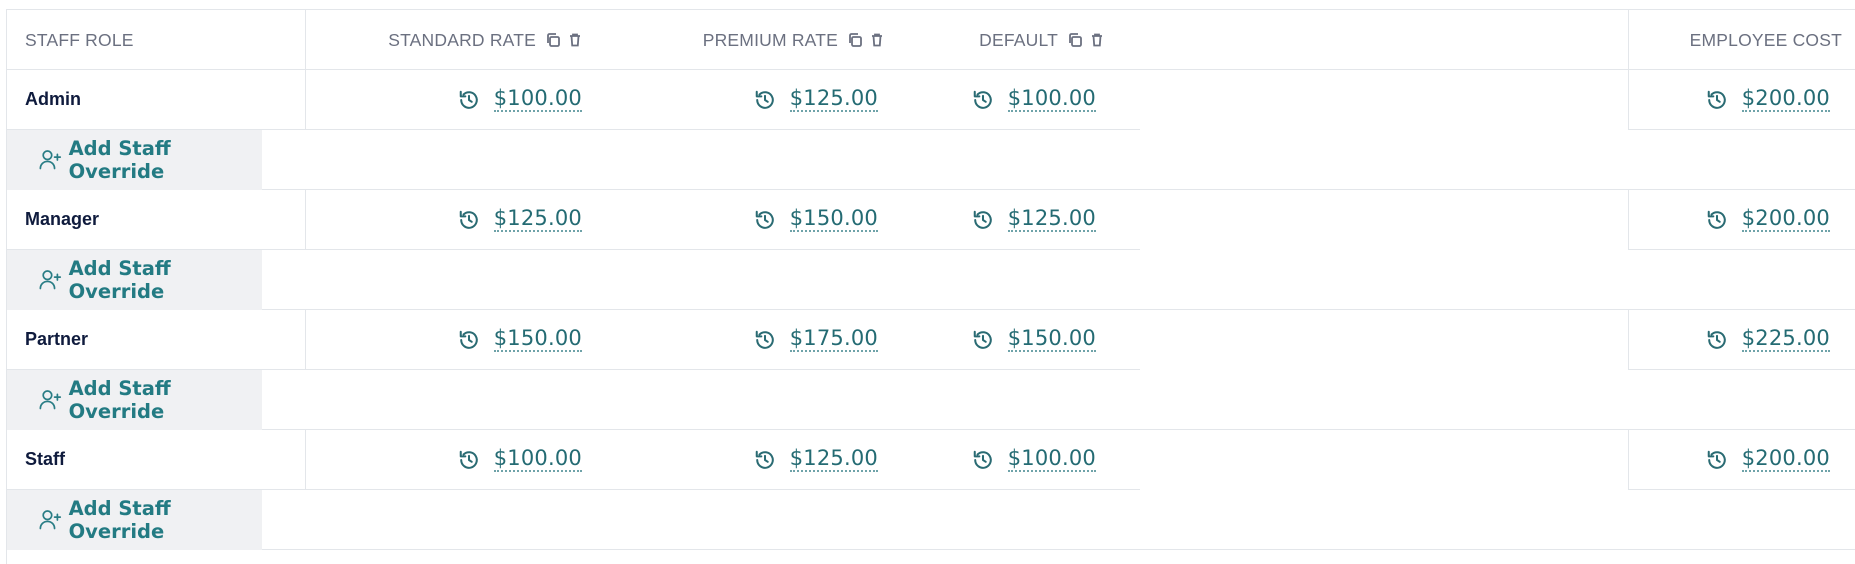 The height and width of the screenshot is (564, 1855). I want to click on header-standard-rate: STANDARD RATE, so click(459, 40).